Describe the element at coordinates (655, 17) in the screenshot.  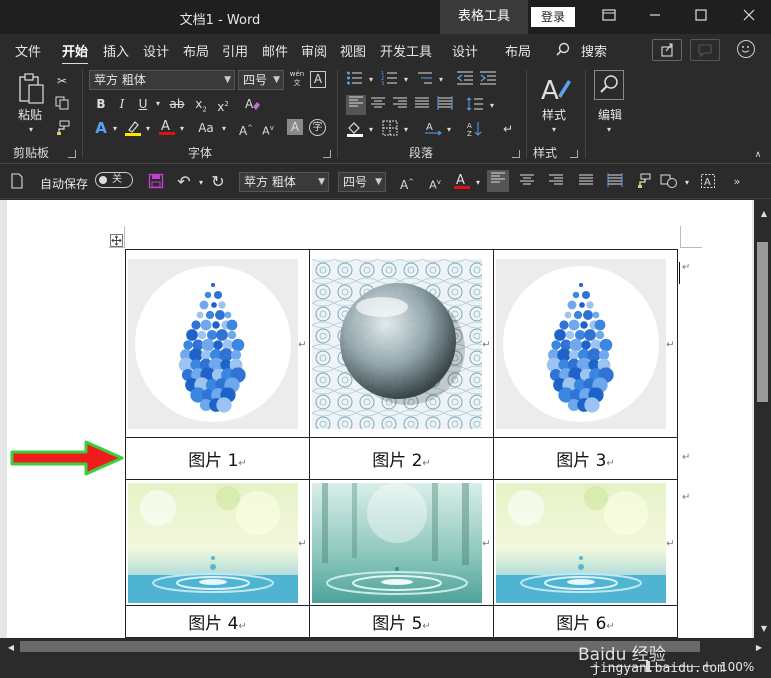
I see `minimize-icon` at that location.